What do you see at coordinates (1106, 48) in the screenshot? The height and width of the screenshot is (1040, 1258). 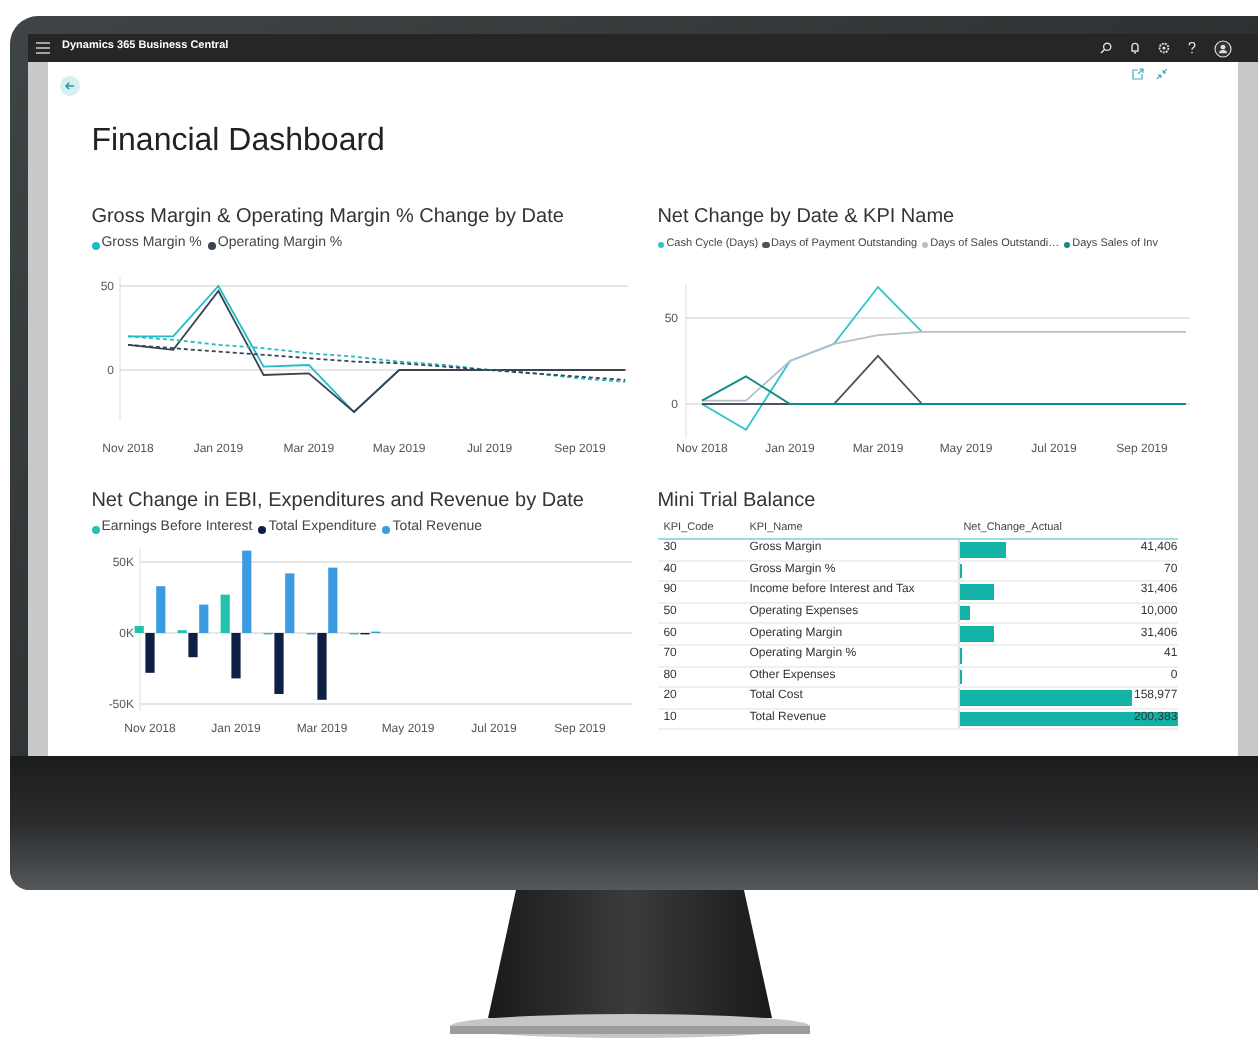 I see `search-icon` at bounding box center [1106, 48].